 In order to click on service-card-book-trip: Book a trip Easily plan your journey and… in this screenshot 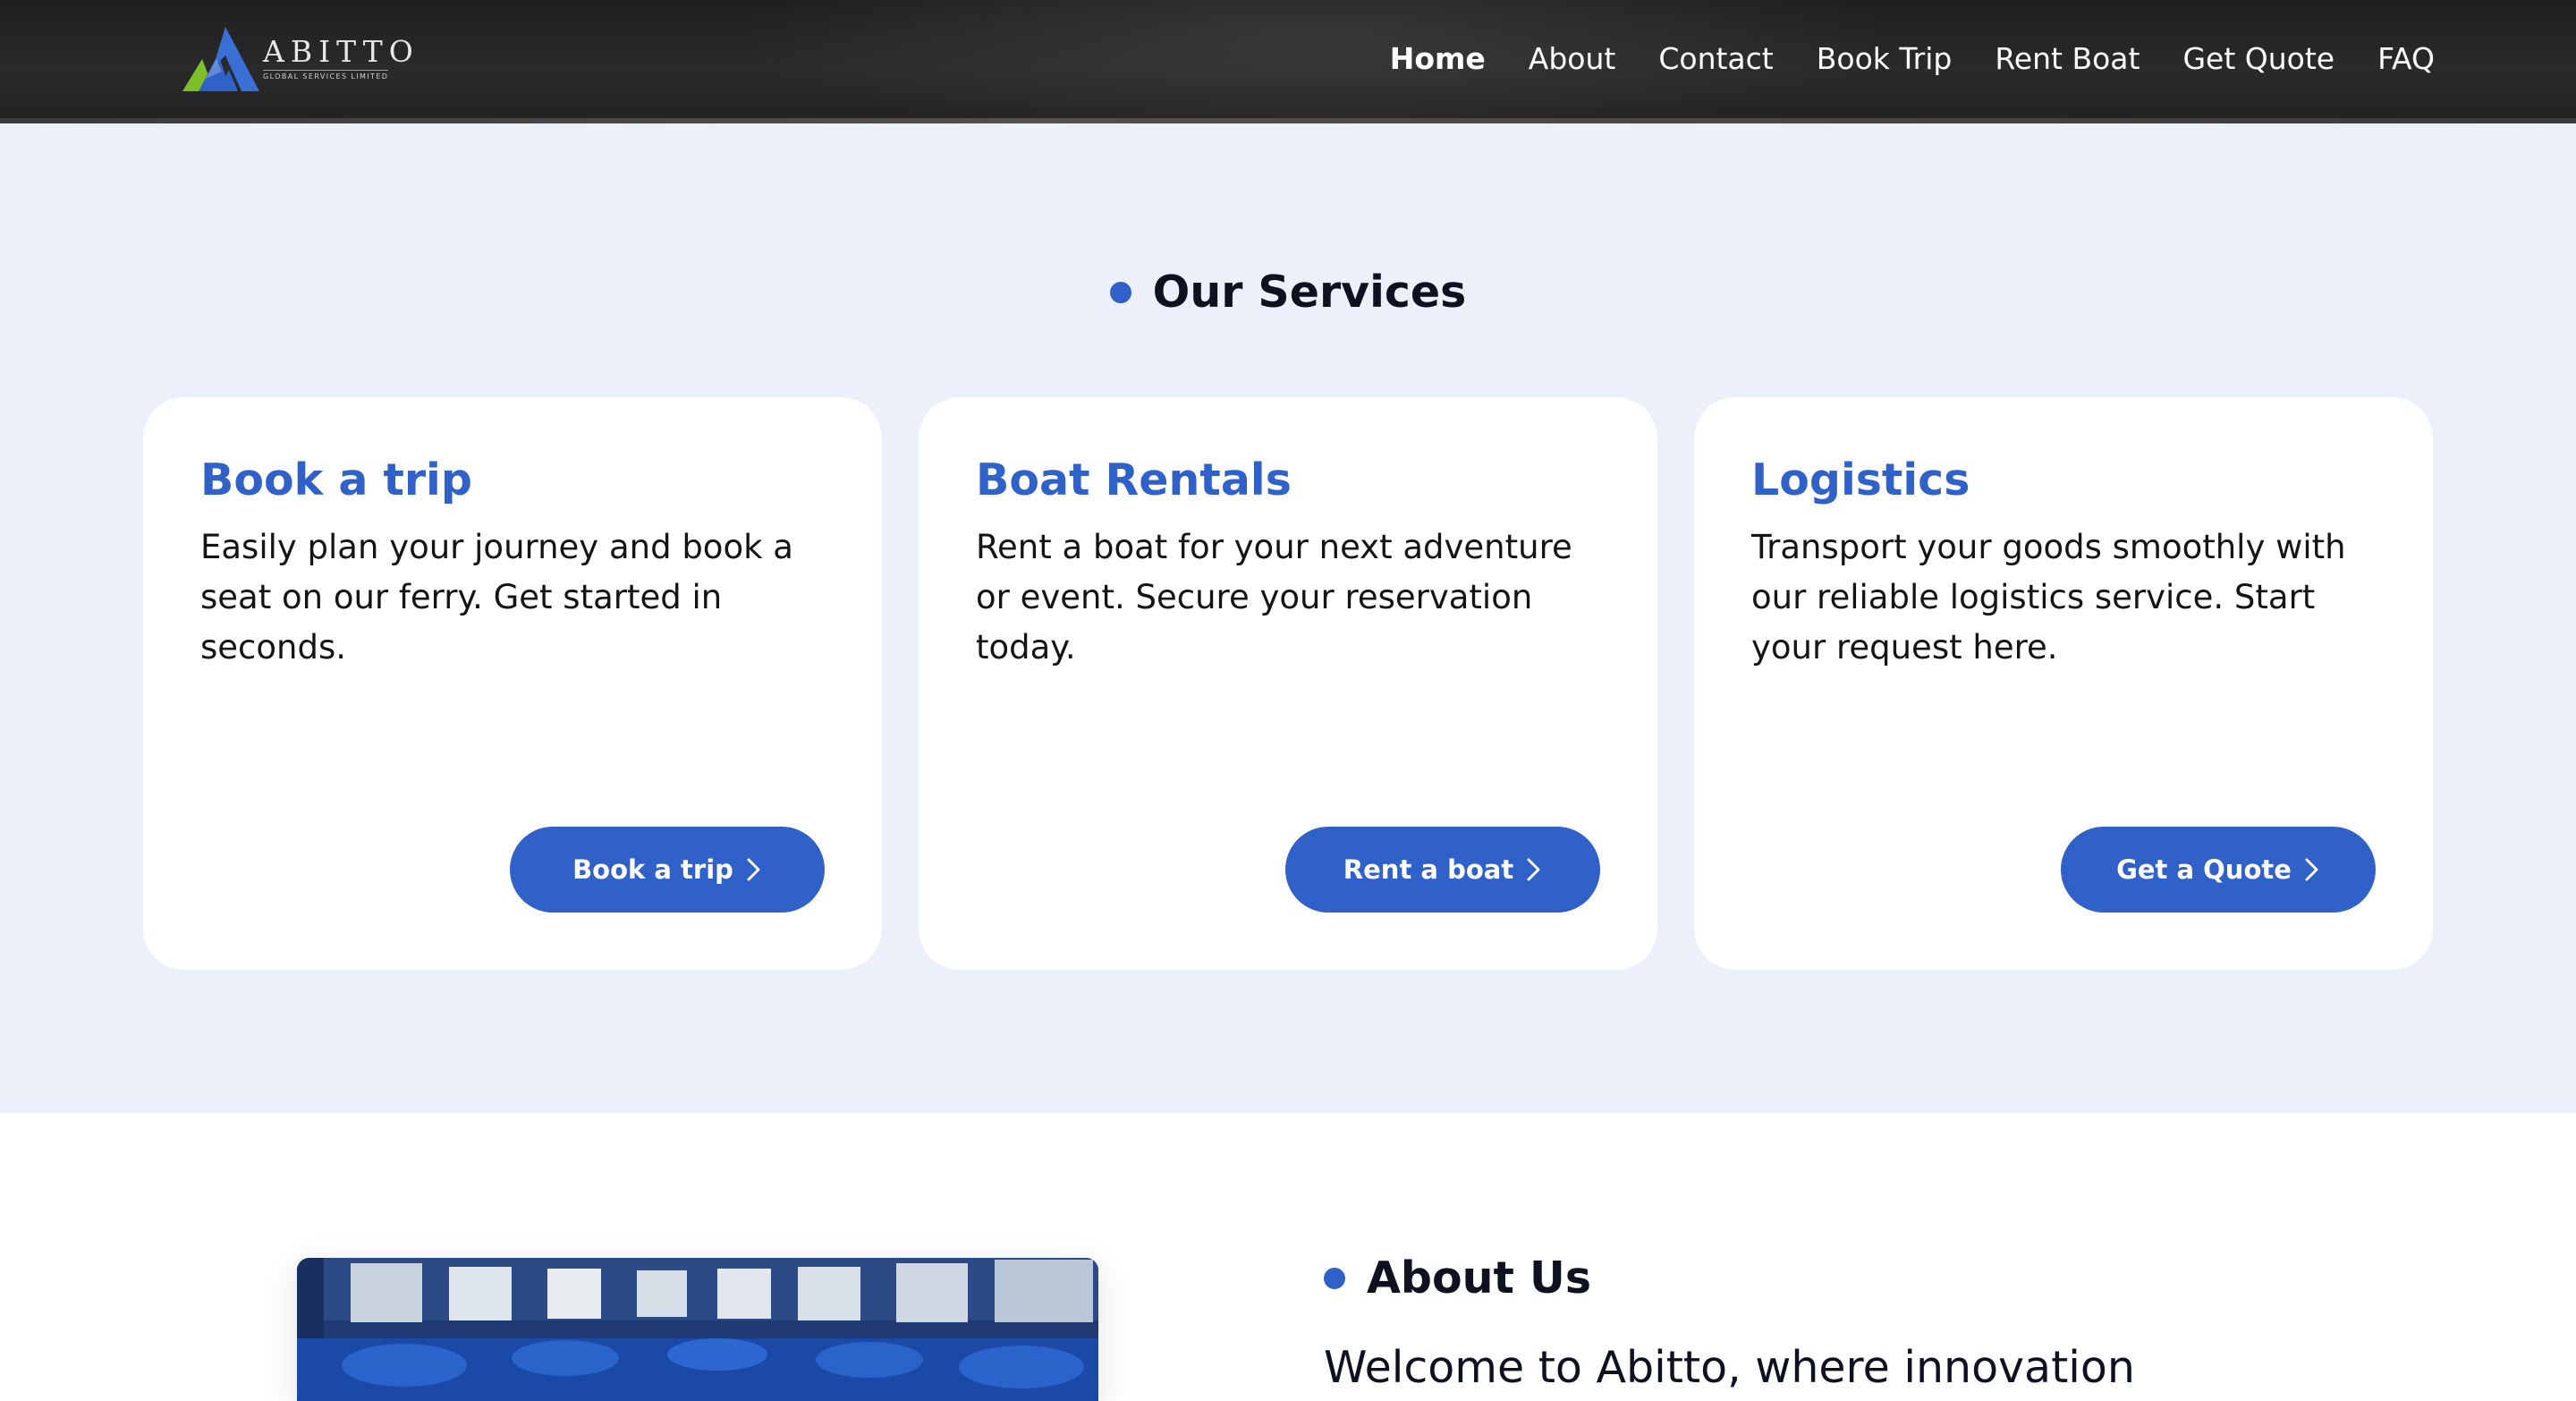, I will do `click(512, 683)`.